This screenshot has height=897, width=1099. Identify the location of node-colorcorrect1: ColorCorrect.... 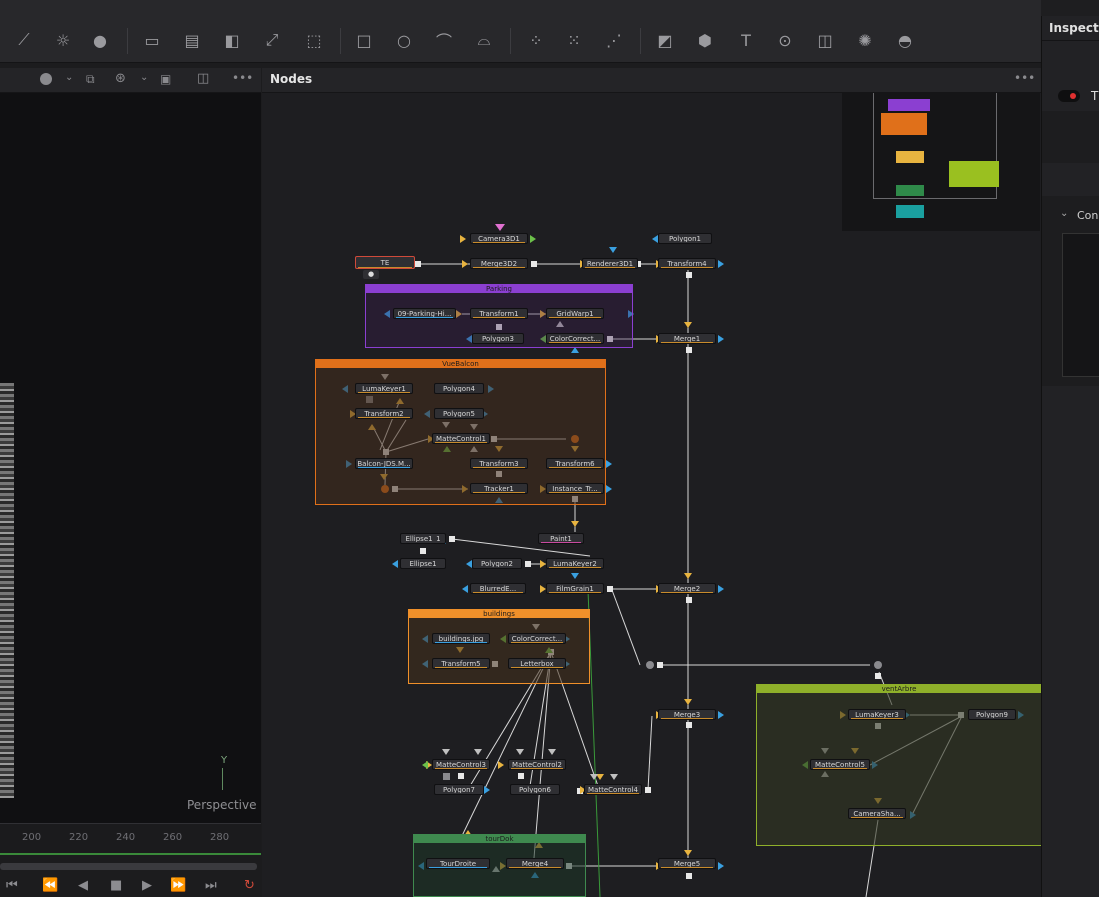
(575, 338).